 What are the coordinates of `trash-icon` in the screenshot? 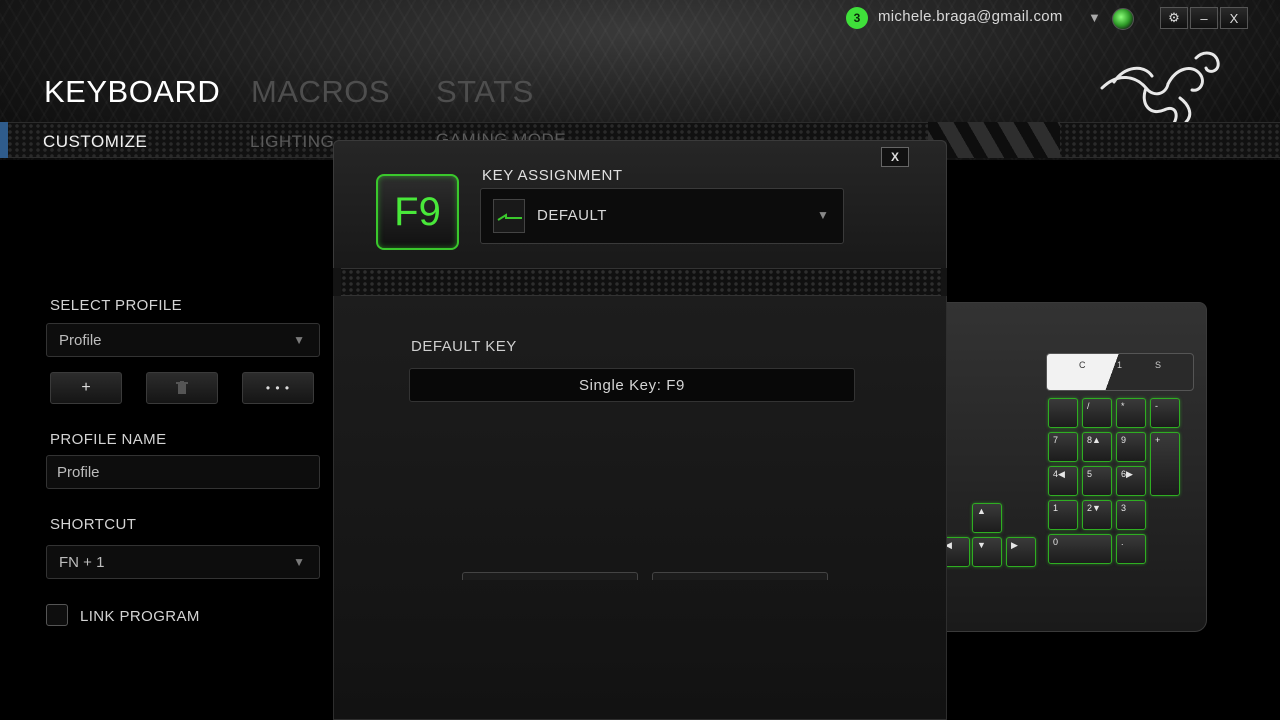 It's located at (182, 387).